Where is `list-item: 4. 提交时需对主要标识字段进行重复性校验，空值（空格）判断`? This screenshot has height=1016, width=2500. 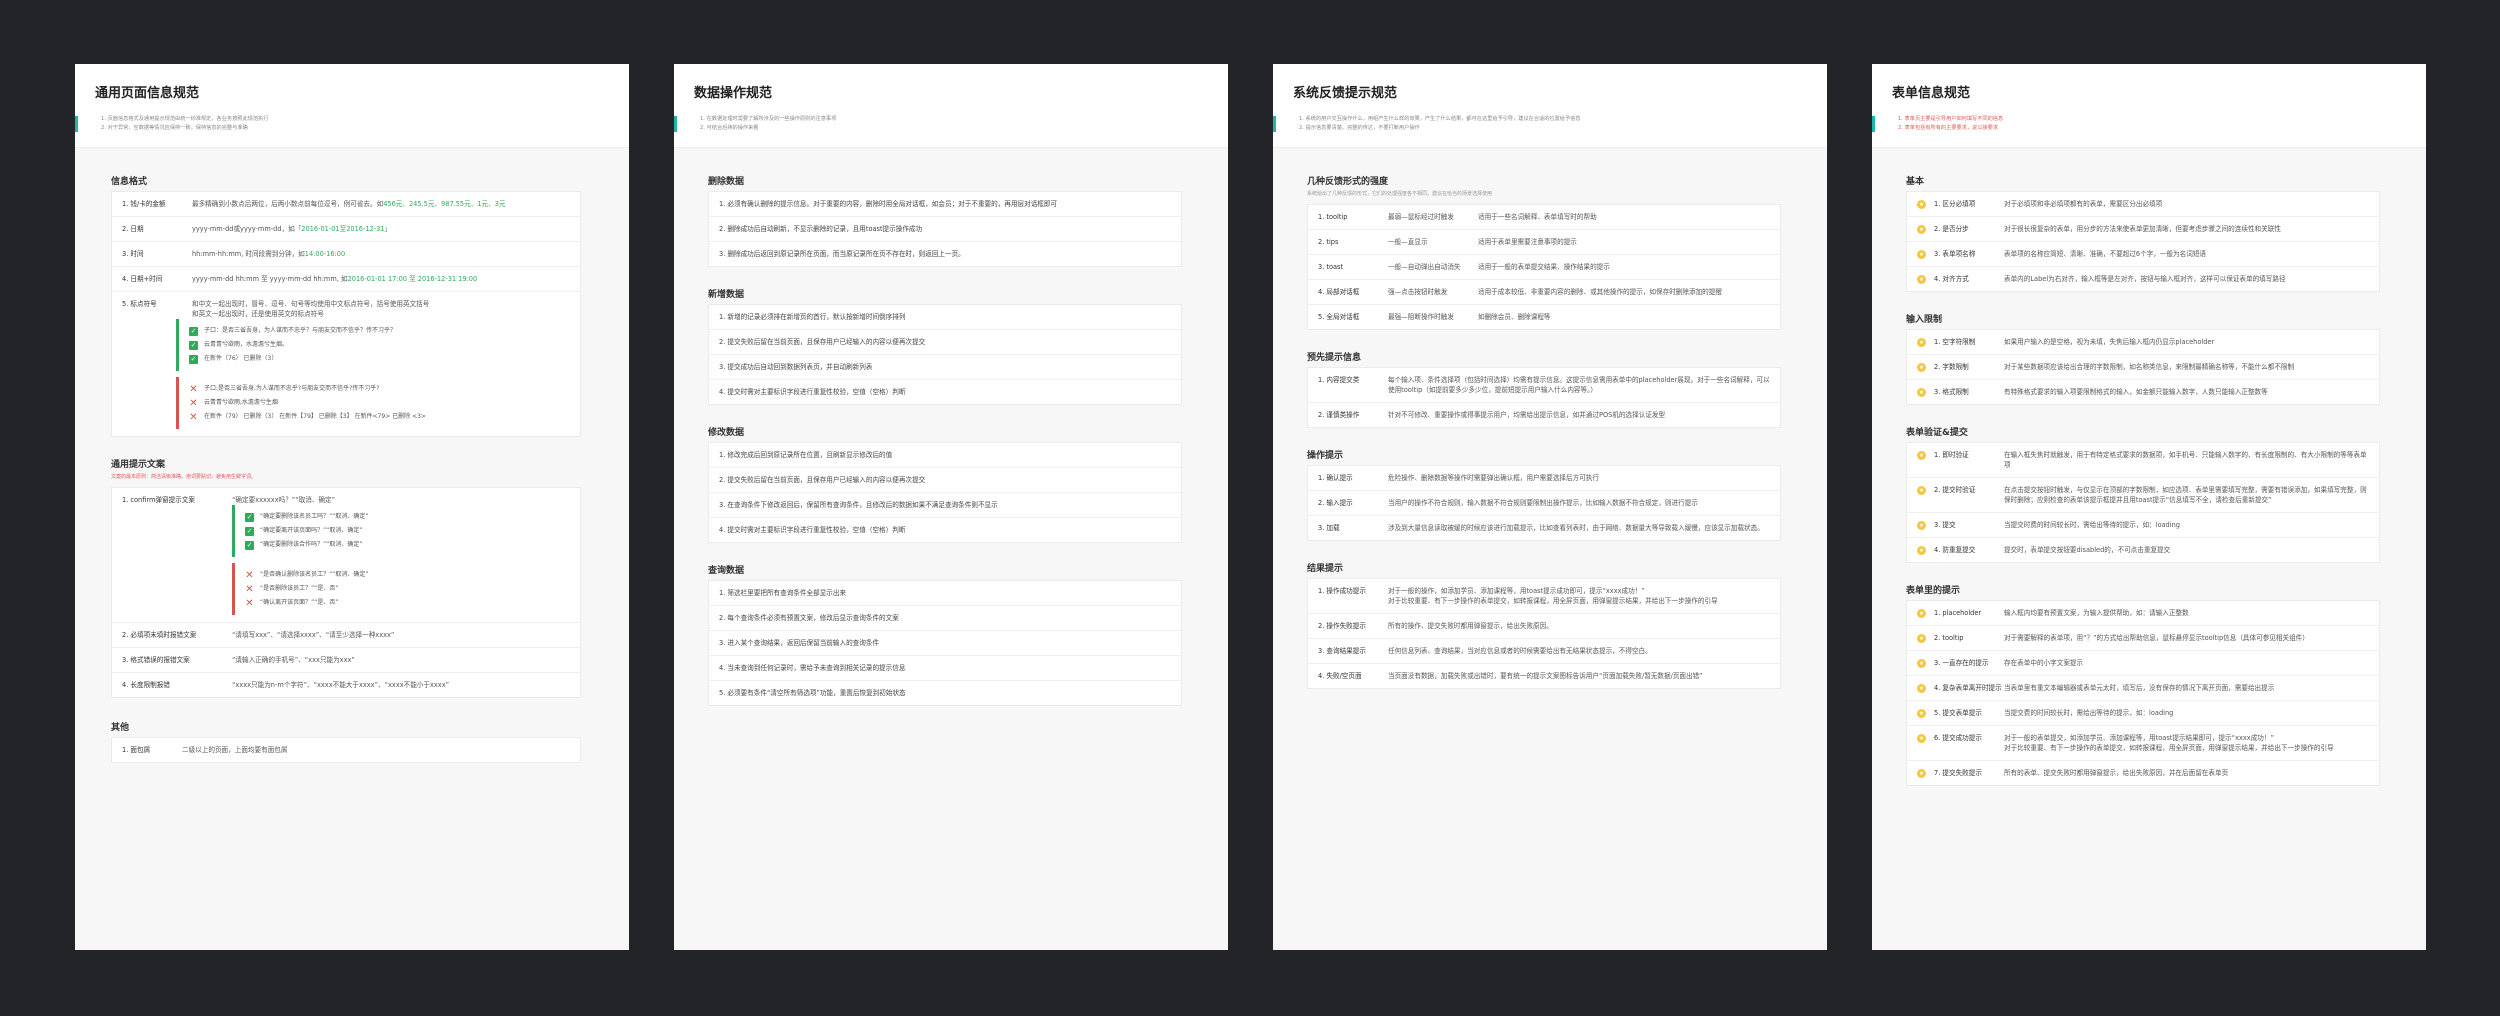
list-item: 4. 提交时需对主要标识字段进行重复性校验，空值（空格）判断 is located at coordinates (812, 392).